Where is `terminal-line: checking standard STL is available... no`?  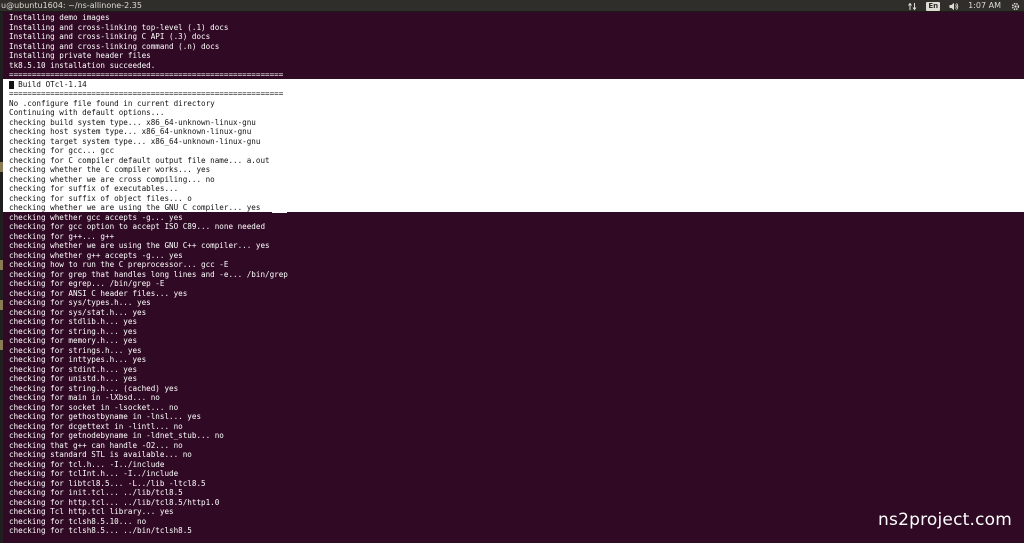
terminal-line: checking standard STL is available... no is located at coordinates (100, 454).